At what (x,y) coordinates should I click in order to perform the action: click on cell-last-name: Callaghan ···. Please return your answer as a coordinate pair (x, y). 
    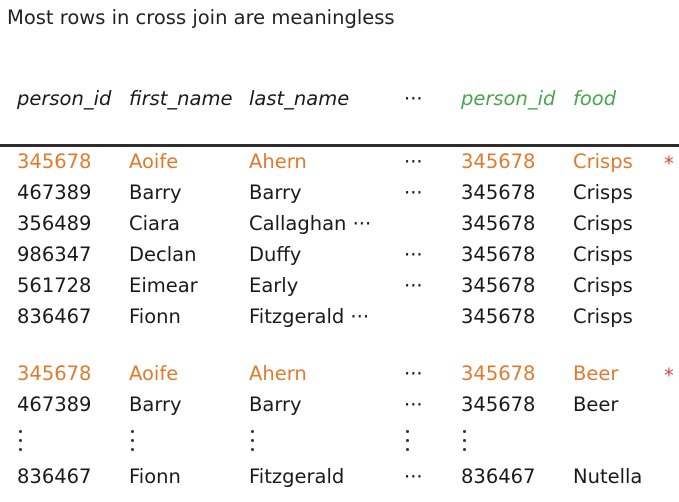
    Looking at the image, I should click on (310, 223).